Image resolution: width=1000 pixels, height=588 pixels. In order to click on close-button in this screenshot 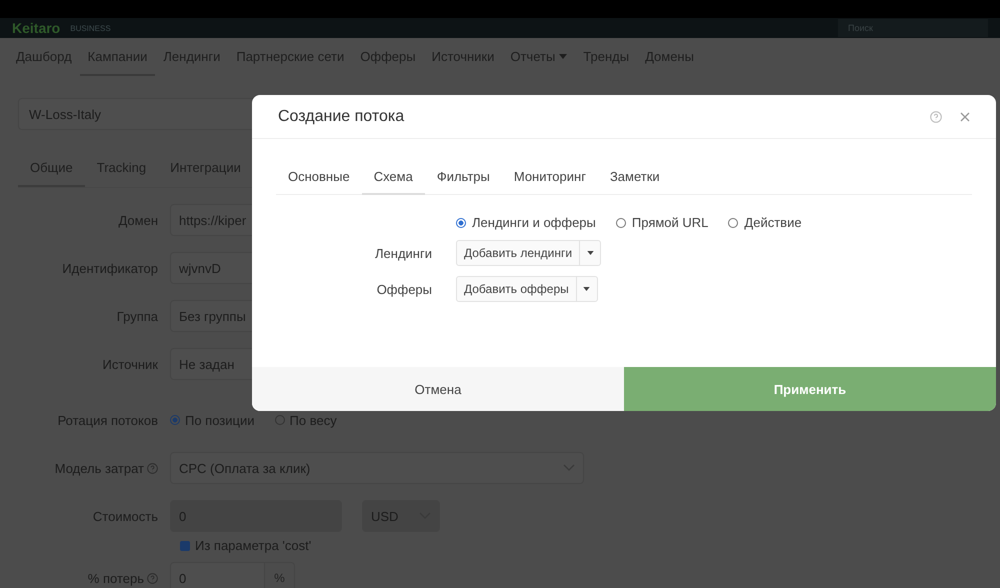, I will do `click(965, 117)`.